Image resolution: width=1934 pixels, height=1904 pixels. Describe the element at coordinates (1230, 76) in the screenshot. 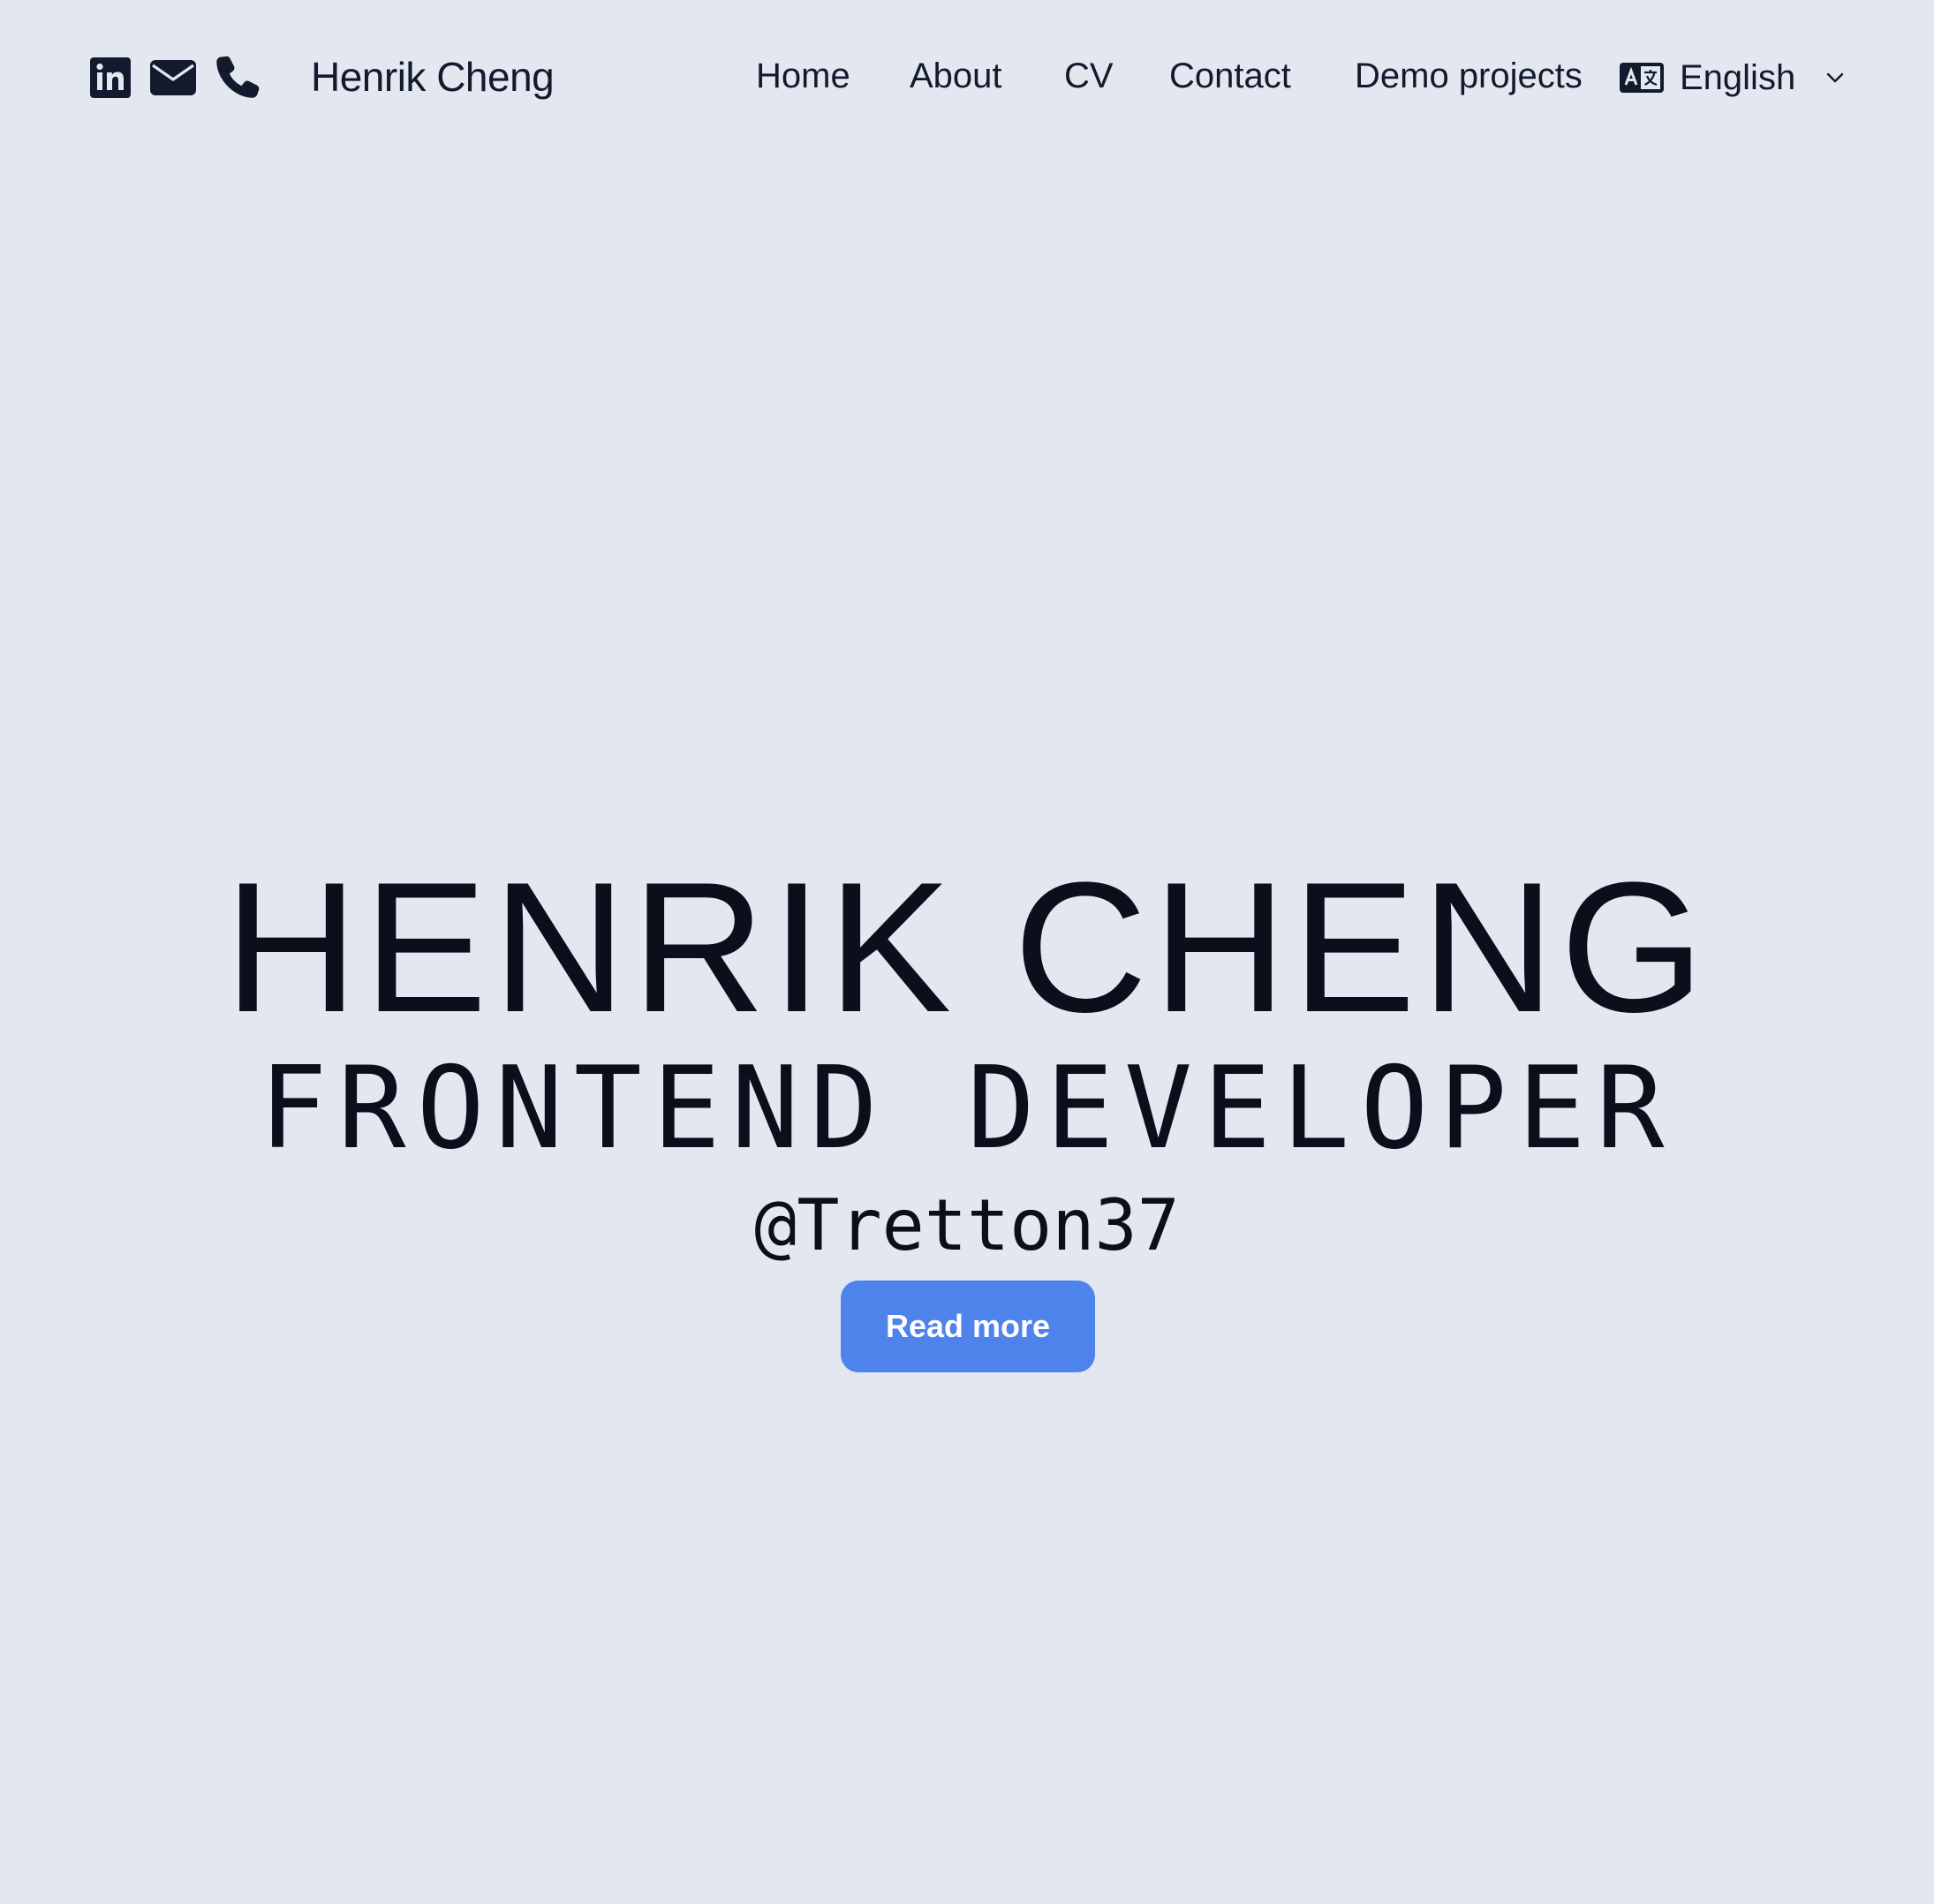

I see `nav-contact: Contact` at that location.